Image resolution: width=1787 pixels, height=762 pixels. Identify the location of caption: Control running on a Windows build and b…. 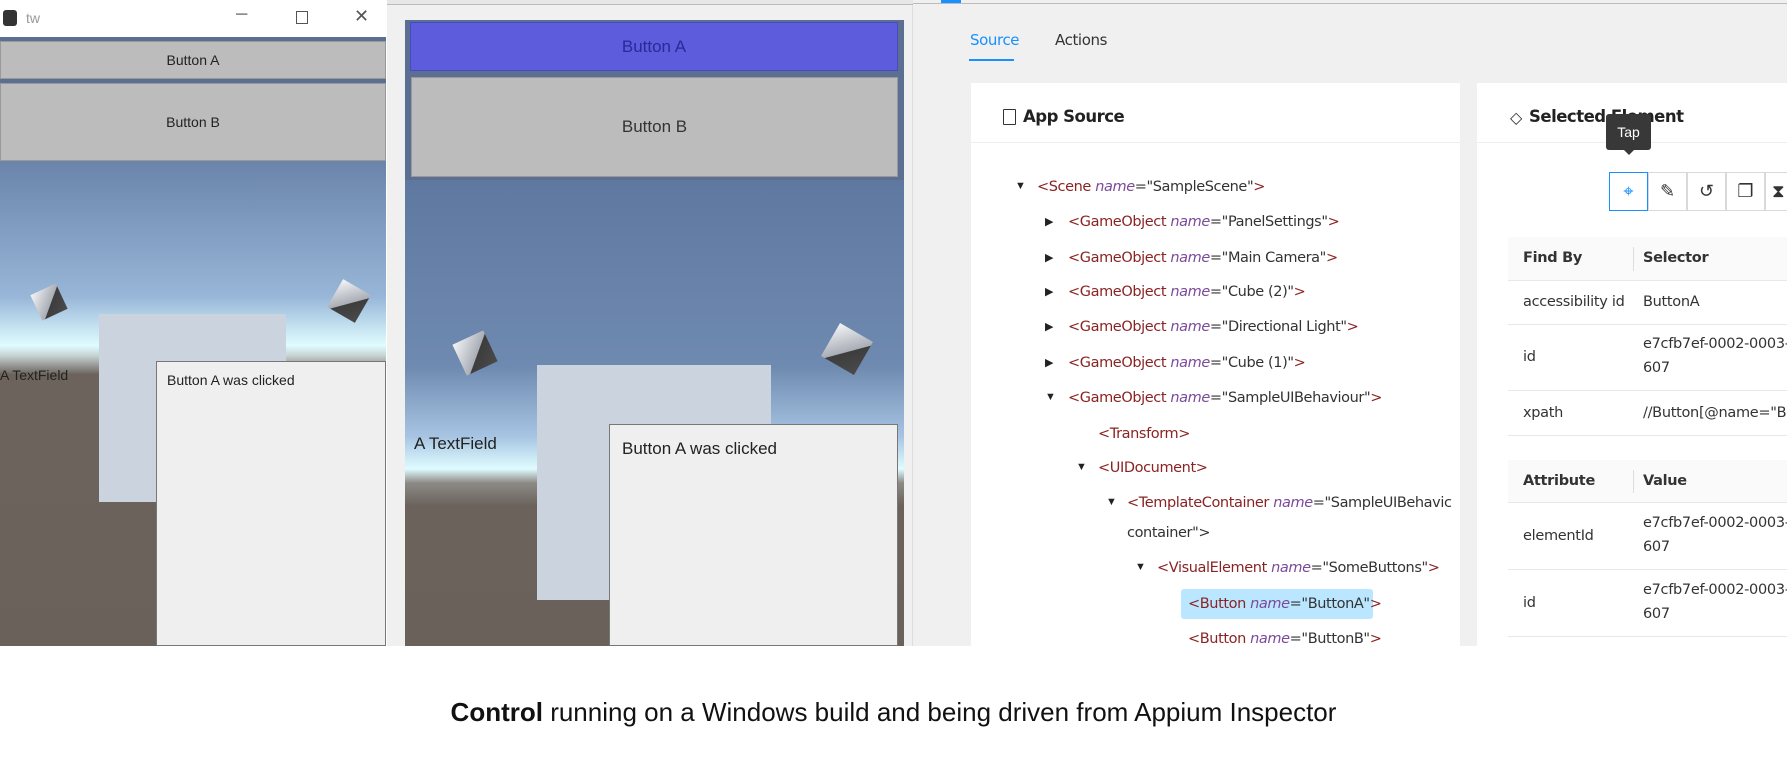
(893, 712).